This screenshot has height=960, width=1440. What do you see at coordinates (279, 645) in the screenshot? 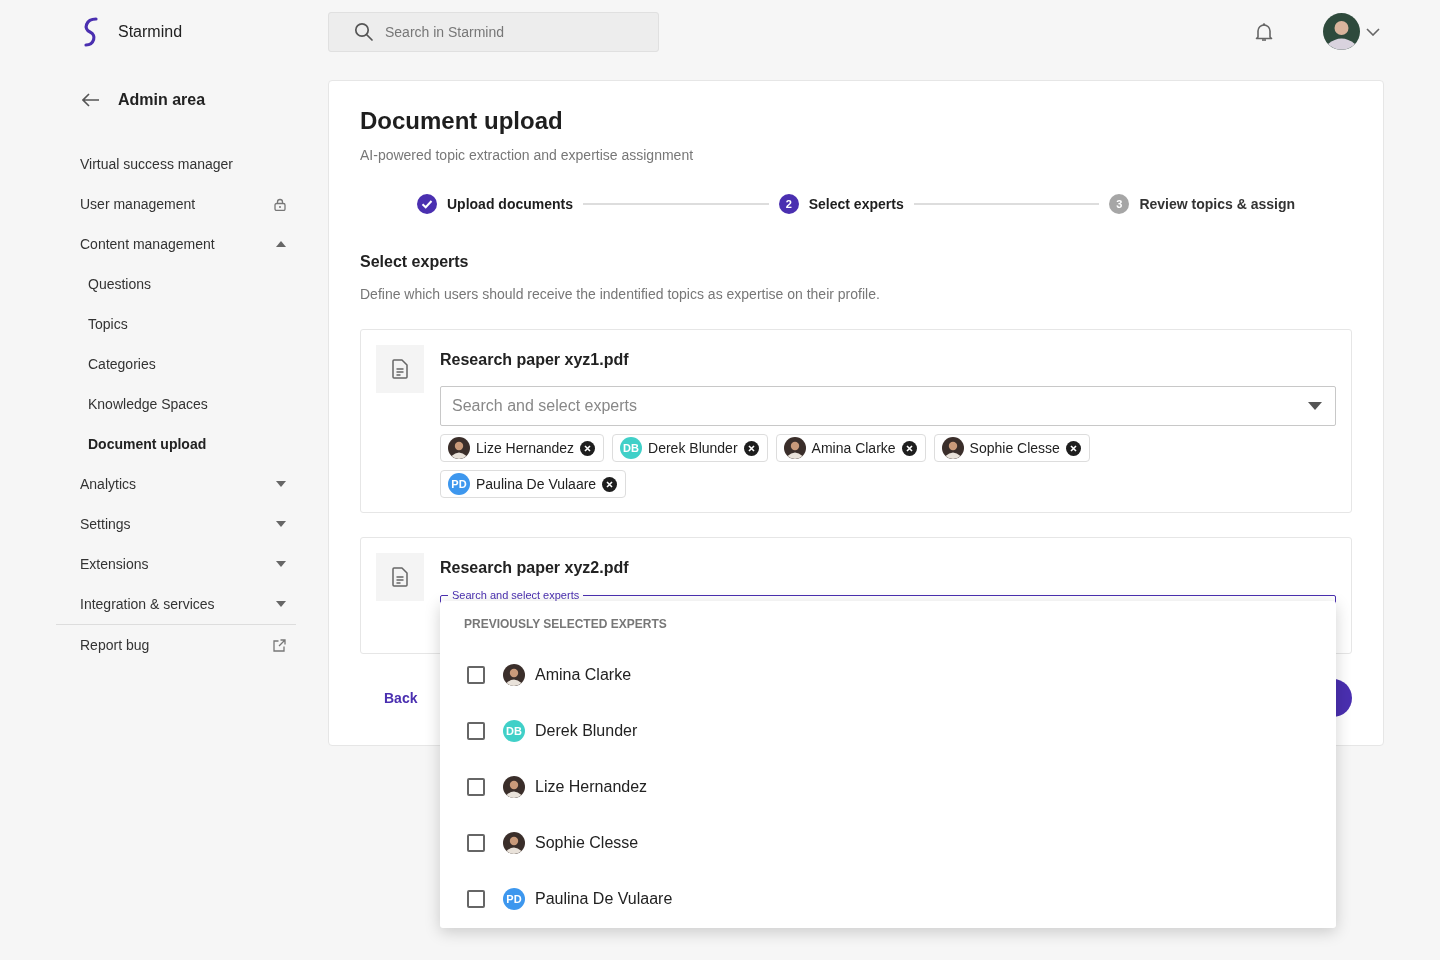
I see `external-link-icon` at bounding box center [279, 645].